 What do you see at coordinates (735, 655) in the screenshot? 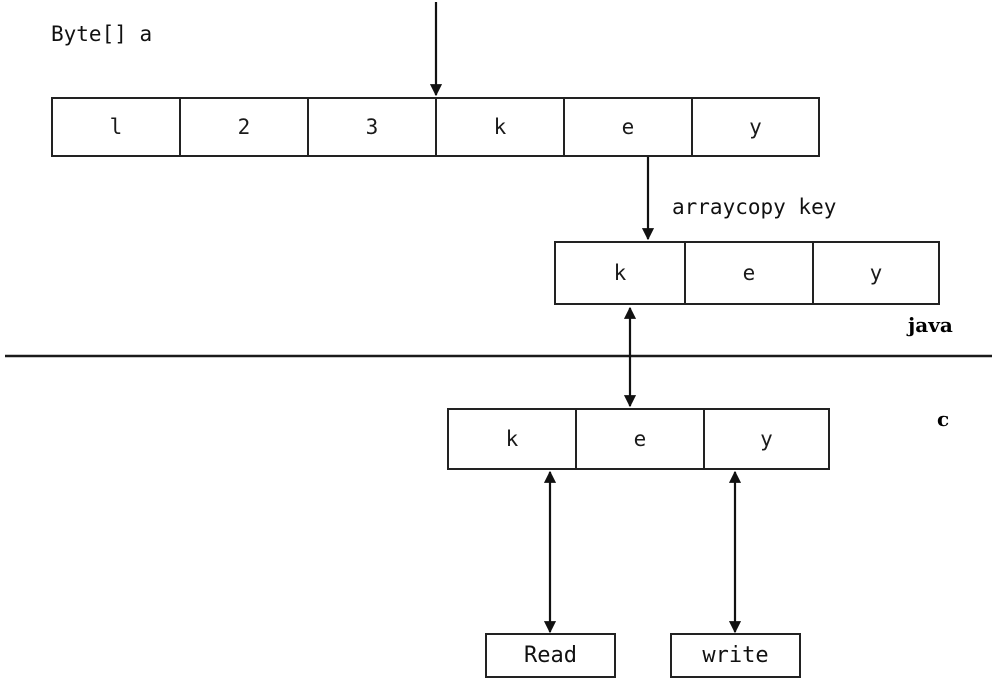
I see `write-box: write` at bounding box center [735, 655].